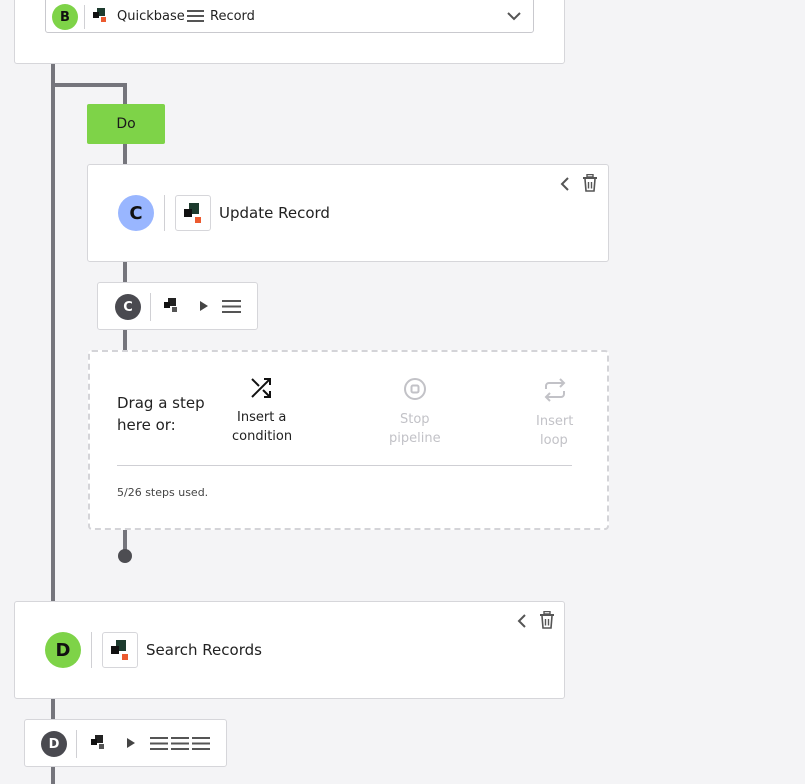  What do you see at coordinates (415, 419) in the screenshot?
I see `stop-pipeline-label-line1: Stop` at bounding box center [415, 419].